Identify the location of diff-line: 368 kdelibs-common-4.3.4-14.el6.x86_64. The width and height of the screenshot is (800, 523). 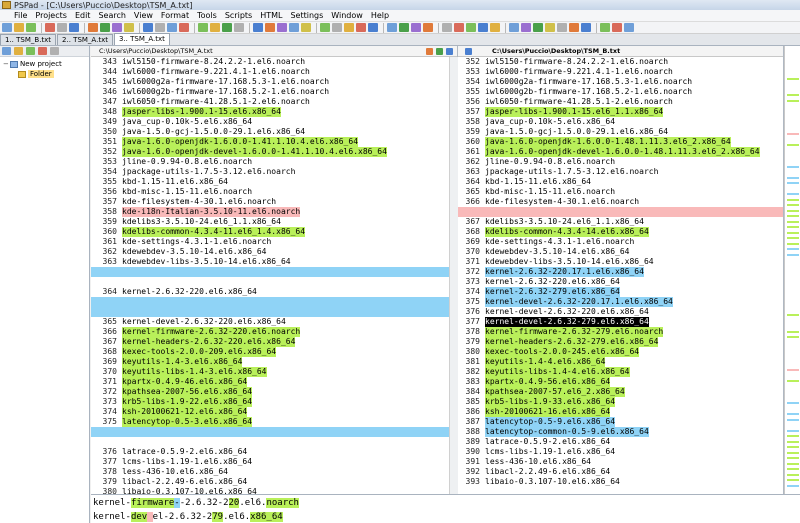
(620, 232).